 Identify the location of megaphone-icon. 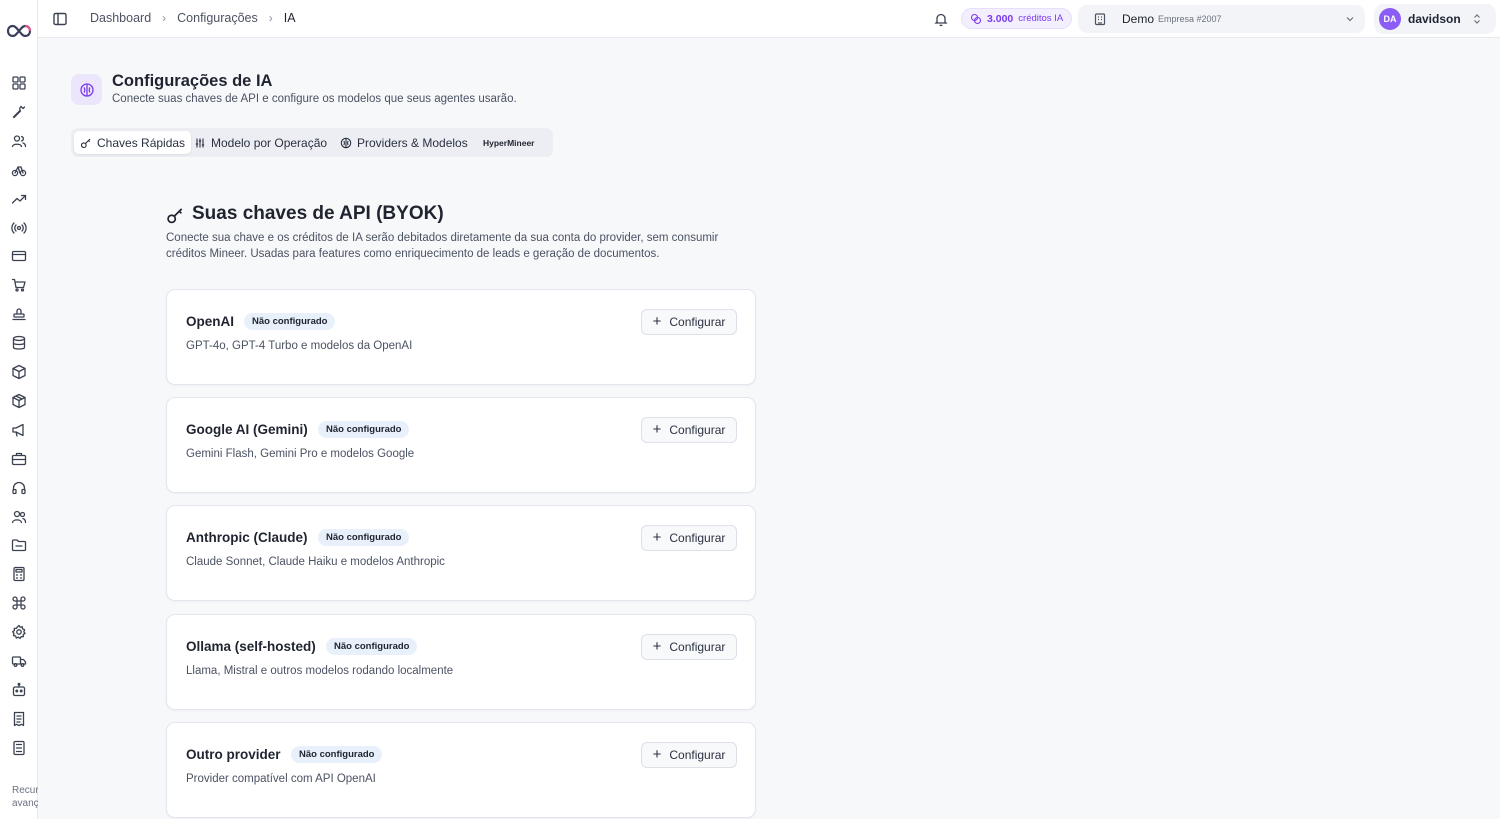
(19, 430).